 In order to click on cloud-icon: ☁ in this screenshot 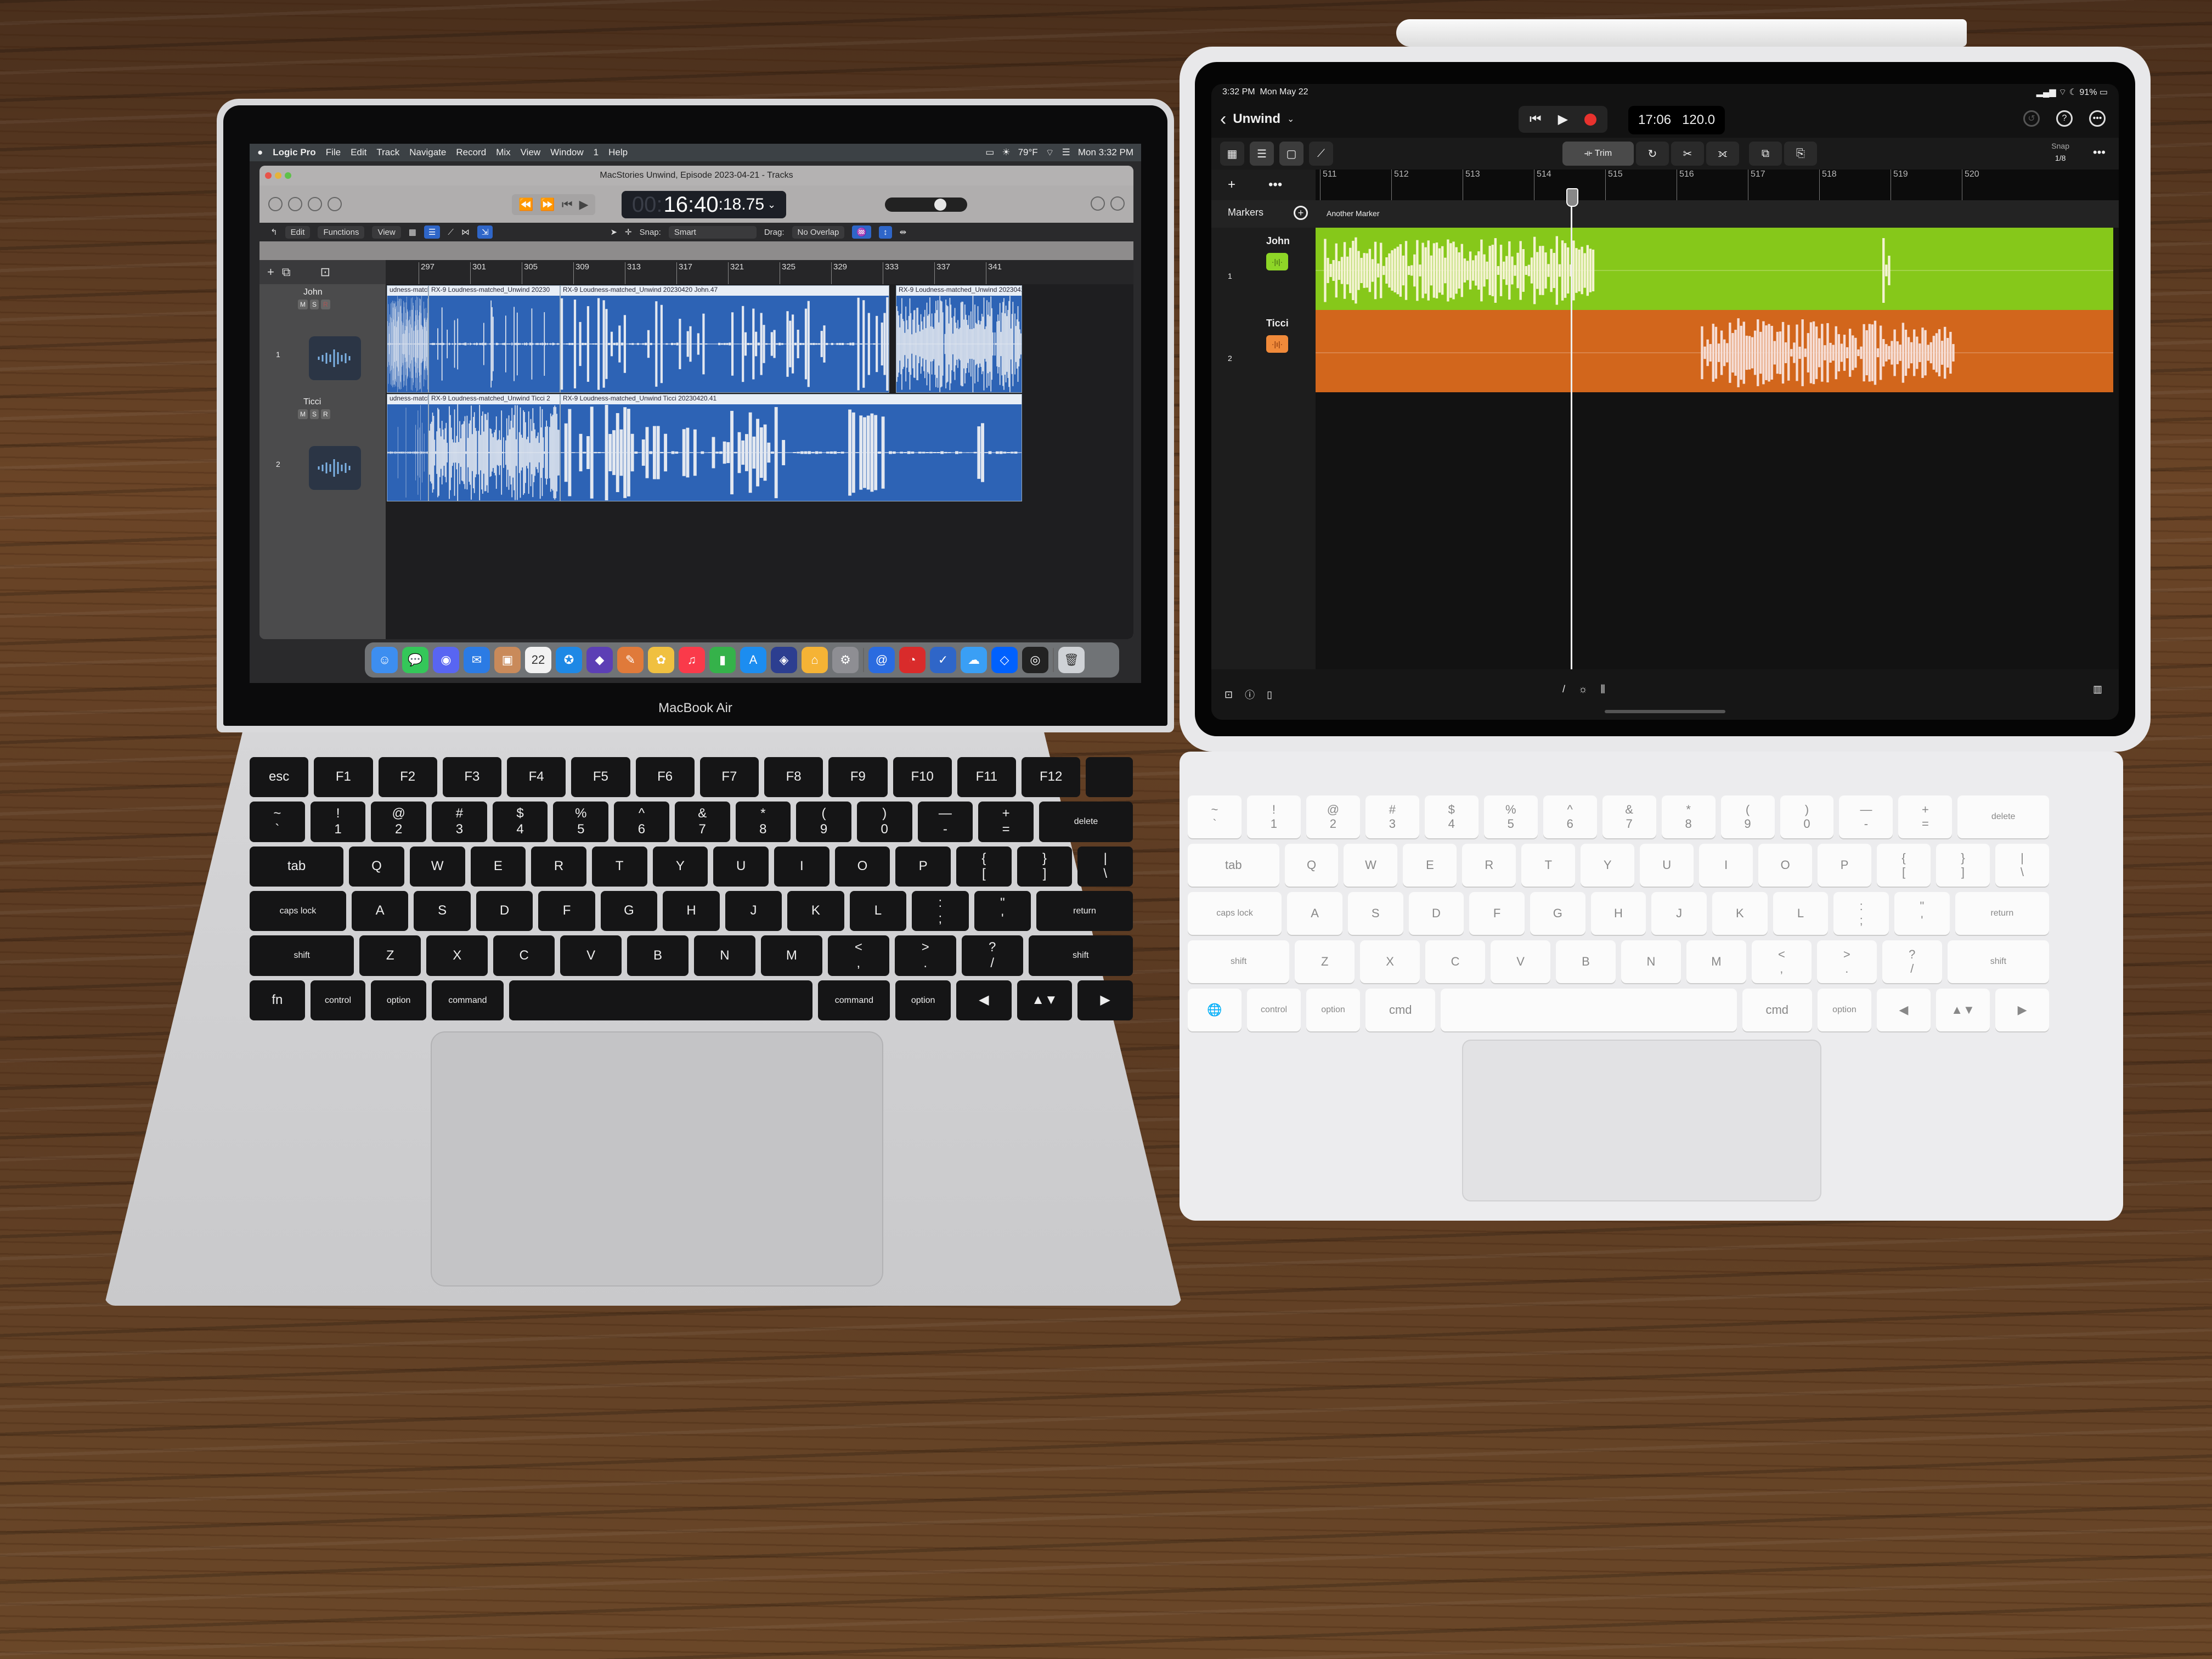, I will do `click(974, 660)`.